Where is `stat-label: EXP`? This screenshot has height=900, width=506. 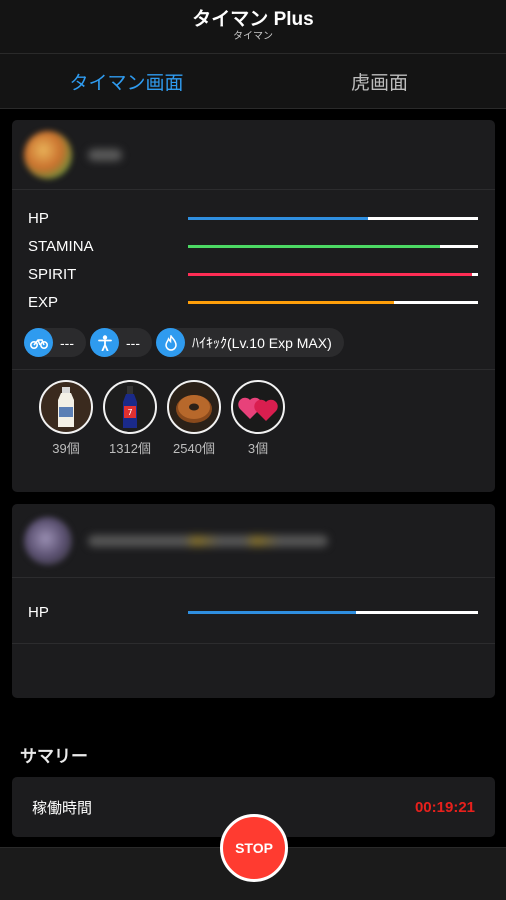 stat-label: EXP is located at coordinates (43, 302).